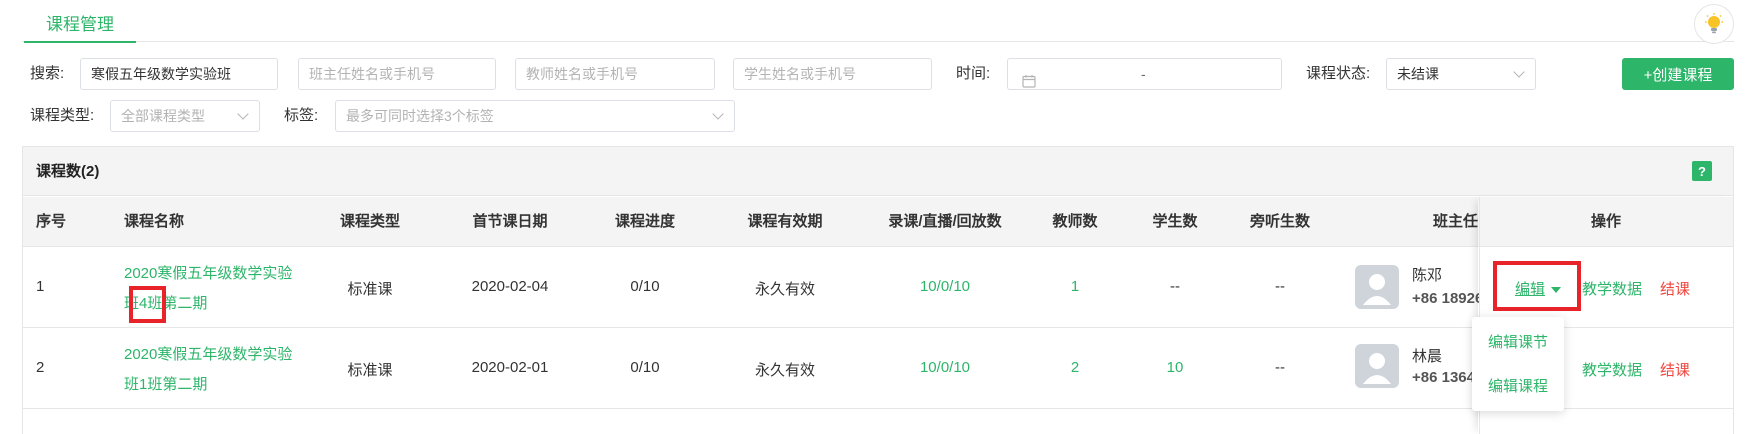 This screenshot has width=1752, height=434. Describe the element at coordinates (1461, 74) in the screenshot. I see `status-select: 未结课` at that location.